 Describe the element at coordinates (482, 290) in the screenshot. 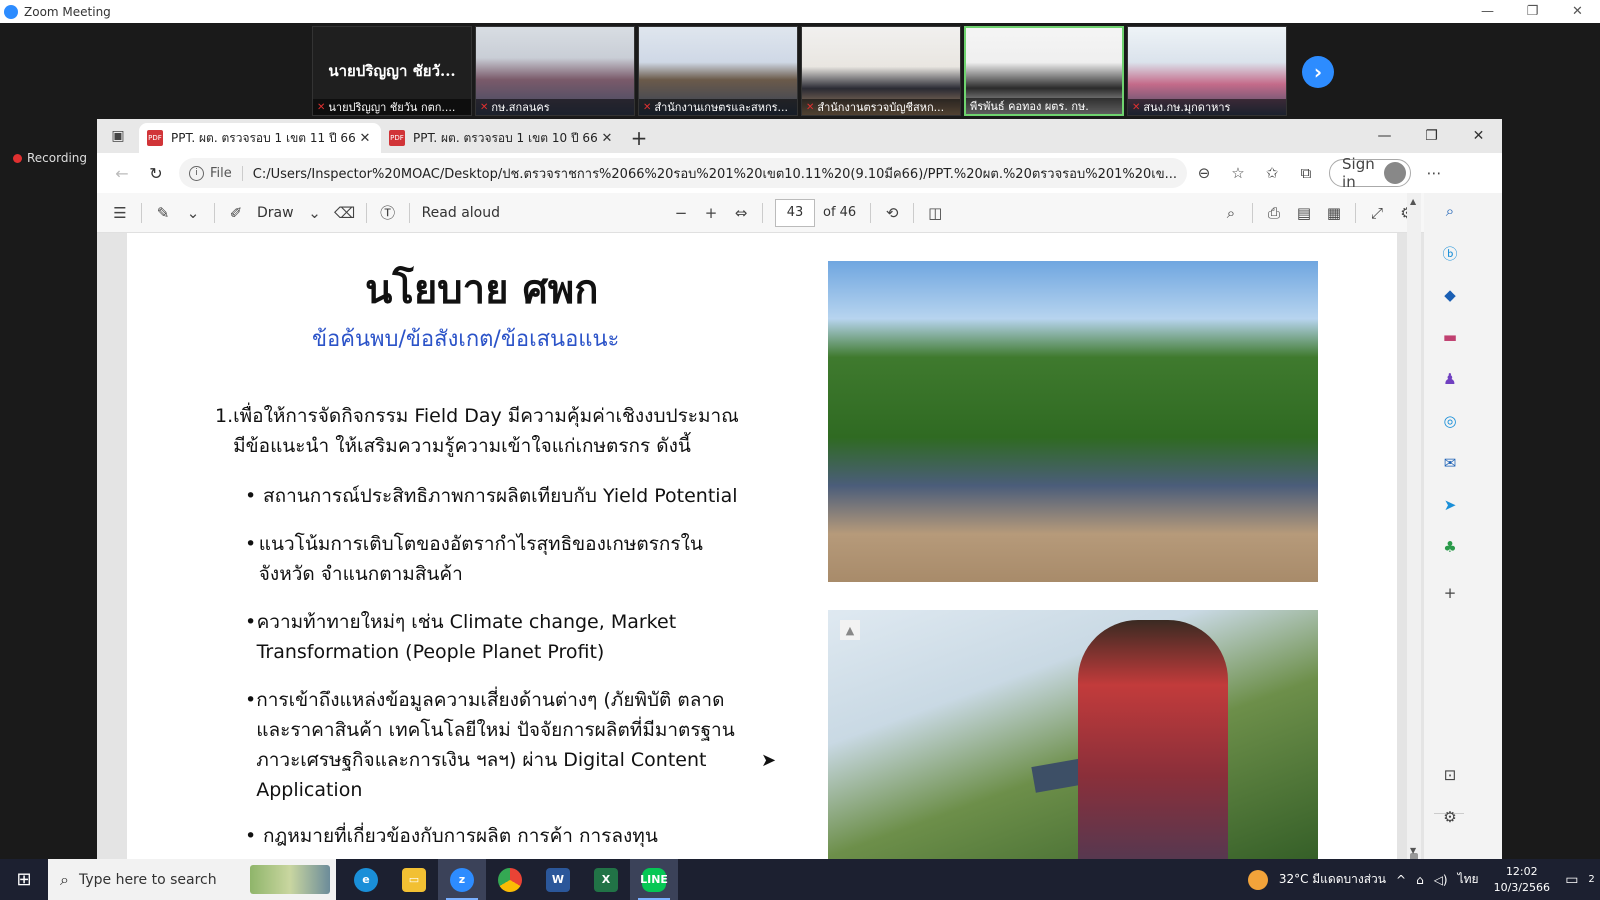

I see `slide-title: นโยบาย ศพก` at that location.